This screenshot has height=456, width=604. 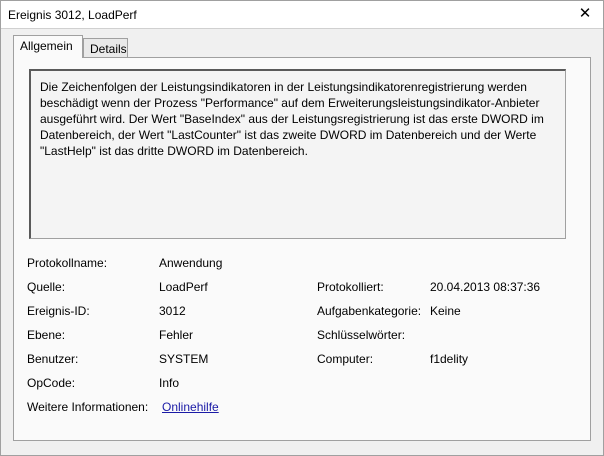 What do you see at coordinates (53, 359) in the screenshot?
I see `benutzer-label: Benutzer:` at bounding box center [53, 359].